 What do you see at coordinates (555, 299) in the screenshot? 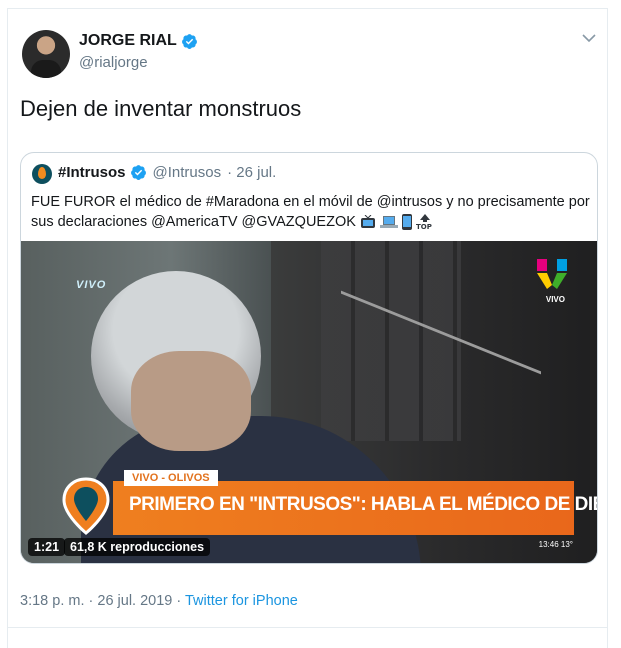
I see `live-badge-right: VIVO` at bounding box center [555, 299].